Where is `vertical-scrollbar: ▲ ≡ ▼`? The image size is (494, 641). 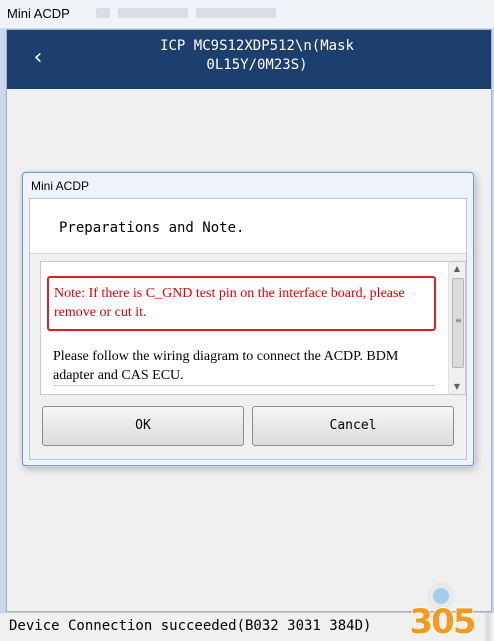
vertical-scrollbar: ▲ ≡ ▼ is located at coordinates (456, 328).